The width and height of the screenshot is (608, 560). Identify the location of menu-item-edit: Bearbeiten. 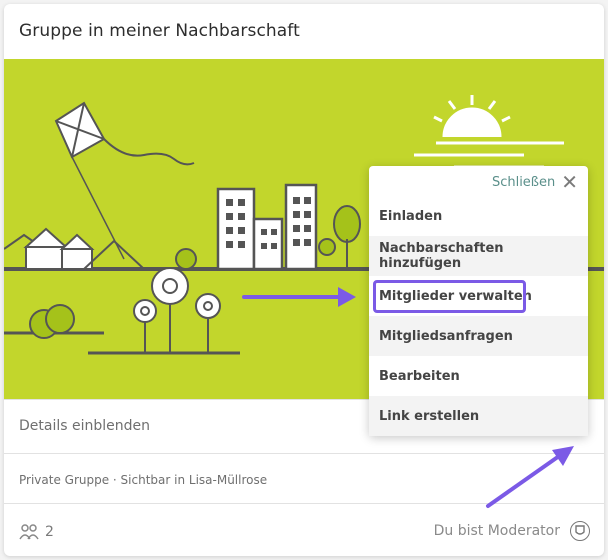
(478, 376).